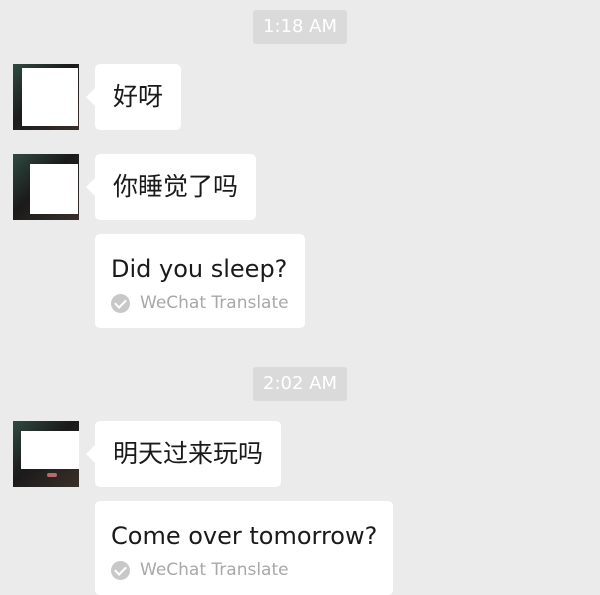 Image resolution: width=600 pixels, height=595 pixels. What do you see at coordinates (199, 269) in the screenshot?
I see `translation-text: Did you sleep?` at bounding box center [199, 269].